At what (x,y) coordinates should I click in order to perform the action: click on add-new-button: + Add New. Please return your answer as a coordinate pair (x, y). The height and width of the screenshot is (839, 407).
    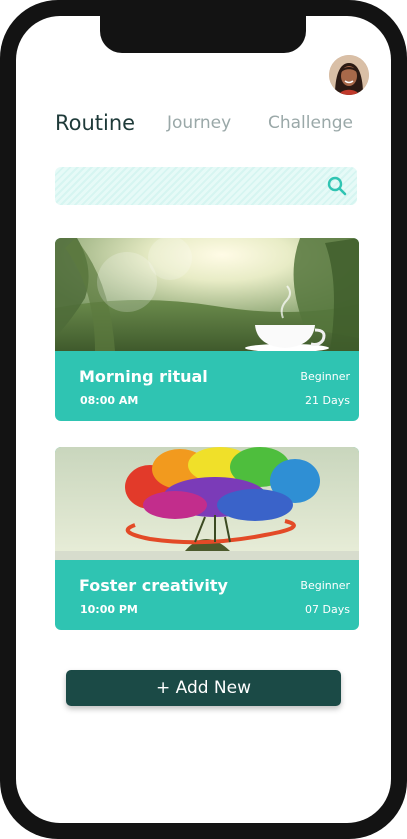
    Looking at the image, I should click on (203, 688).